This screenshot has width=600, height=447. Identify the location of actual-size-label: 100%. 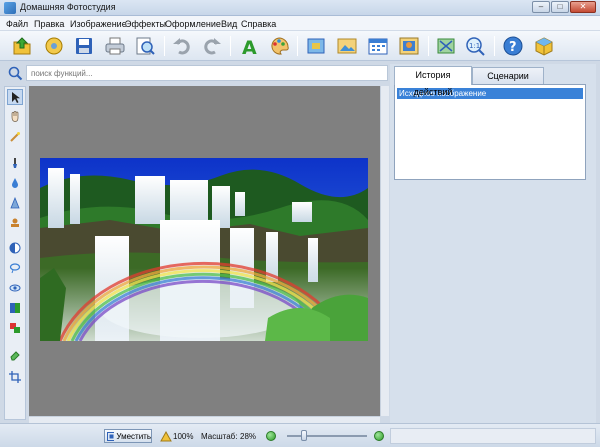
(183, 436).